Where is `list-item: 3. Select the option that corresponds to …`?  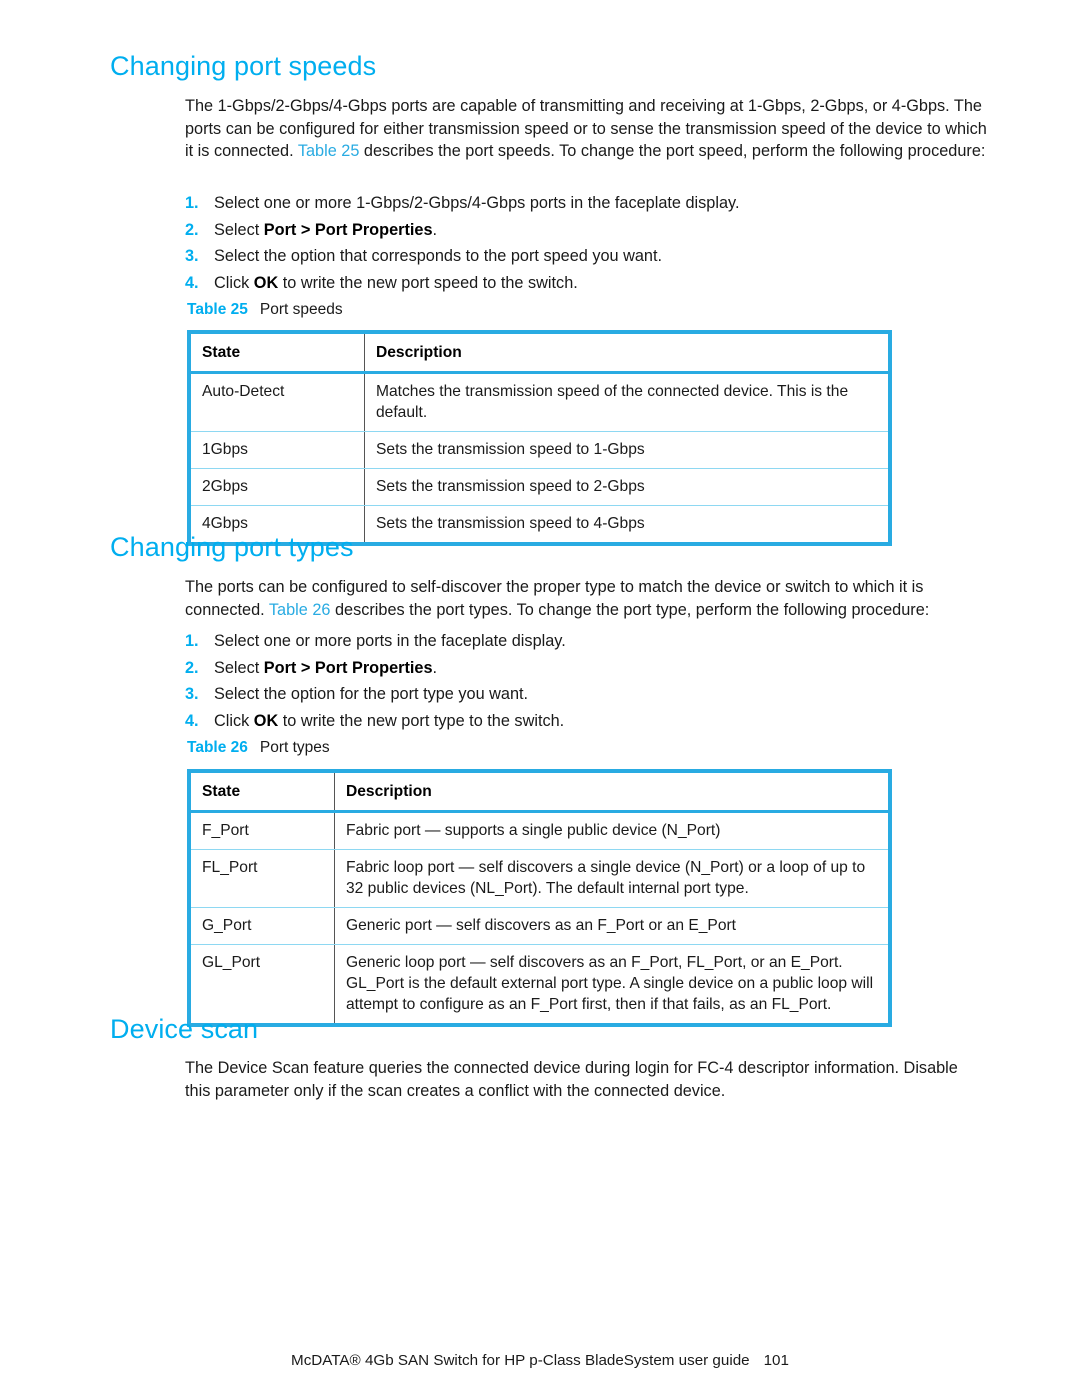
list-item: 3. Select the option that corresponds to … is located at coordinates (580, 256).